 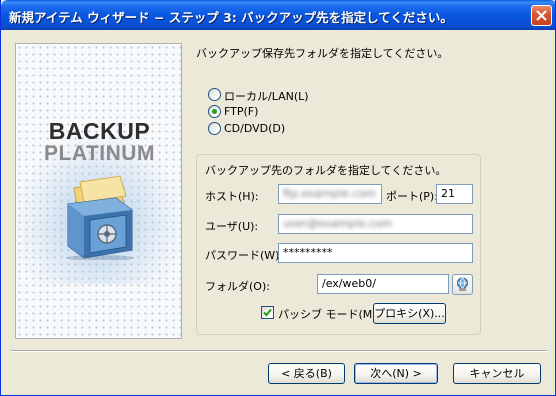 What do you see at coordinates (232, 196) in the screenshot?
I see `host-label: ホスト(H):` at bounding box center [232, 196].